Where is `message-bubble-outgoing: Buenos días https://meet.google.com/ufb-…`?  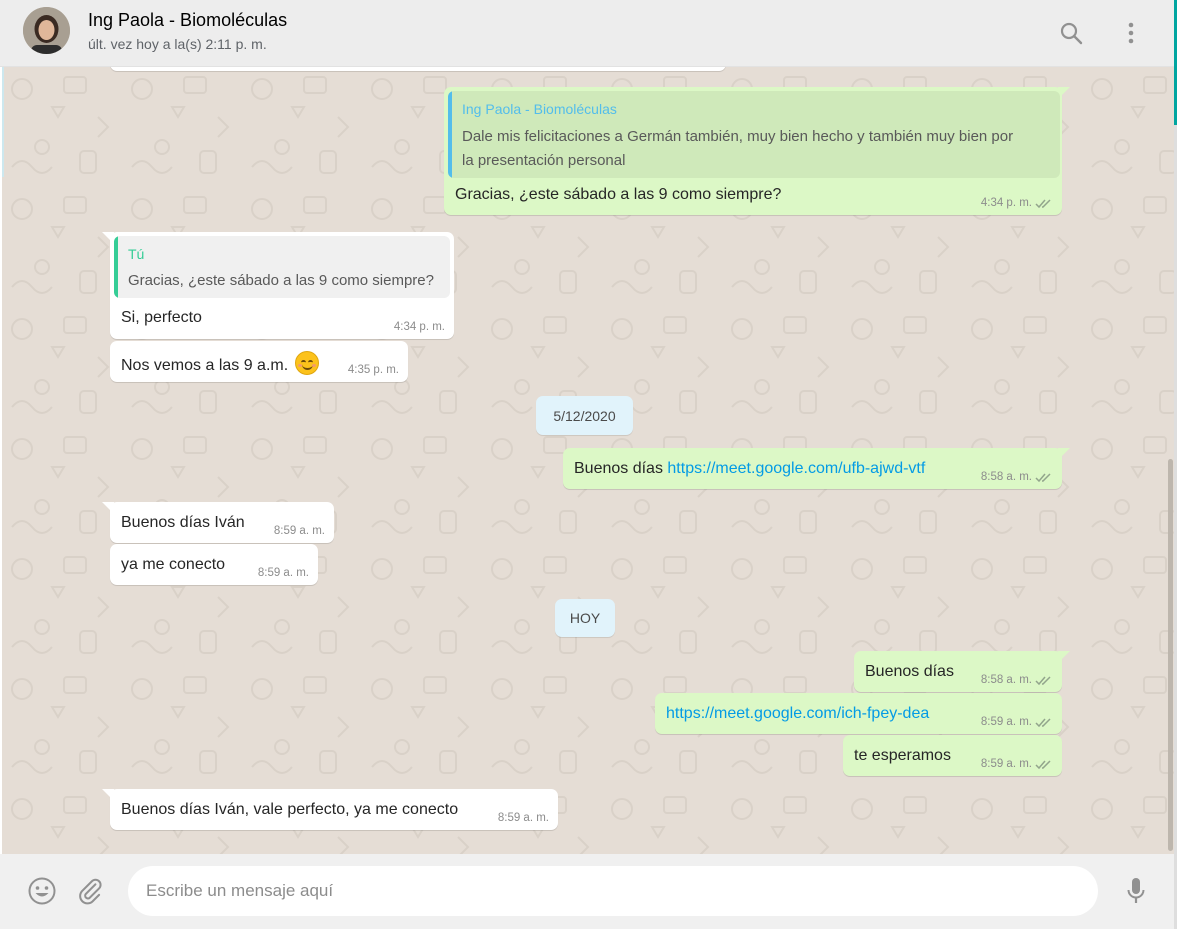
message-bubble-outgoing: Buenos días https://meet.google.com/ufb-… is located at coordinates (816, 468).